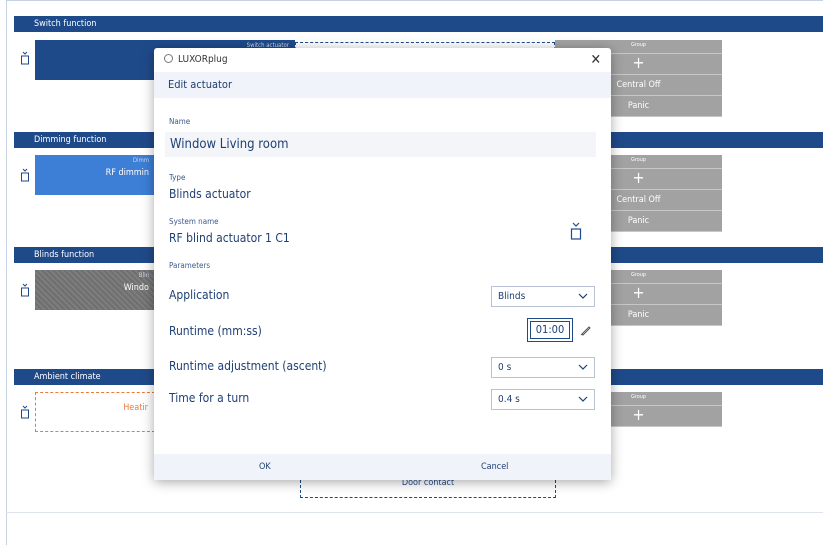 The image size is (823, 545). I want to click on application-value: Blinds, so click(512, 296).